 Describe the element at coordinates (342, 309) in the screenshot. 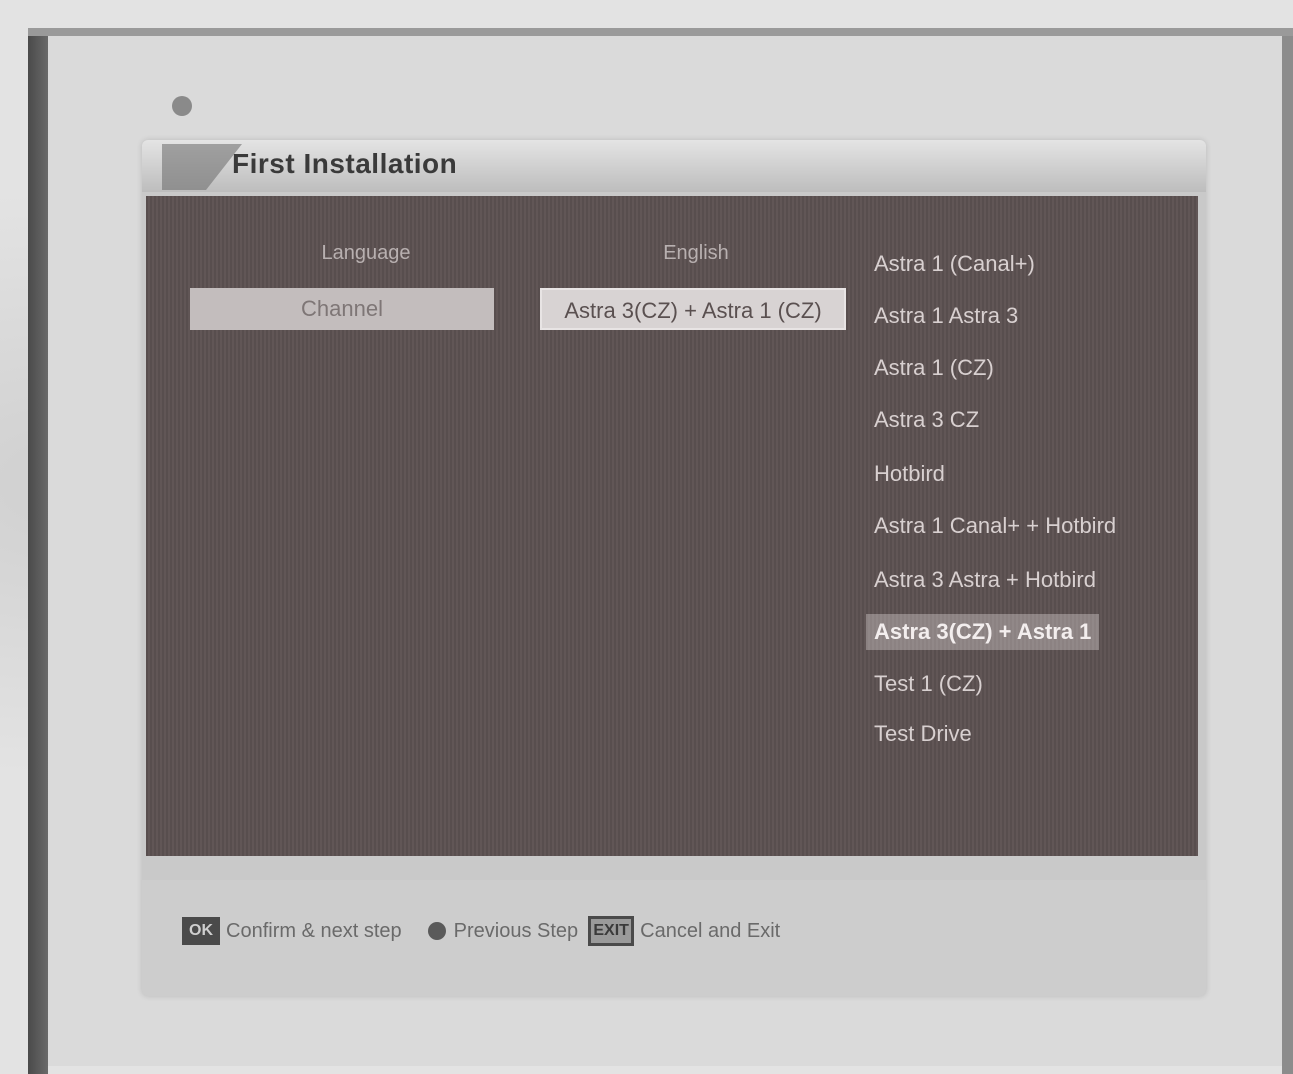

I see `language-select: Channel` at that location.